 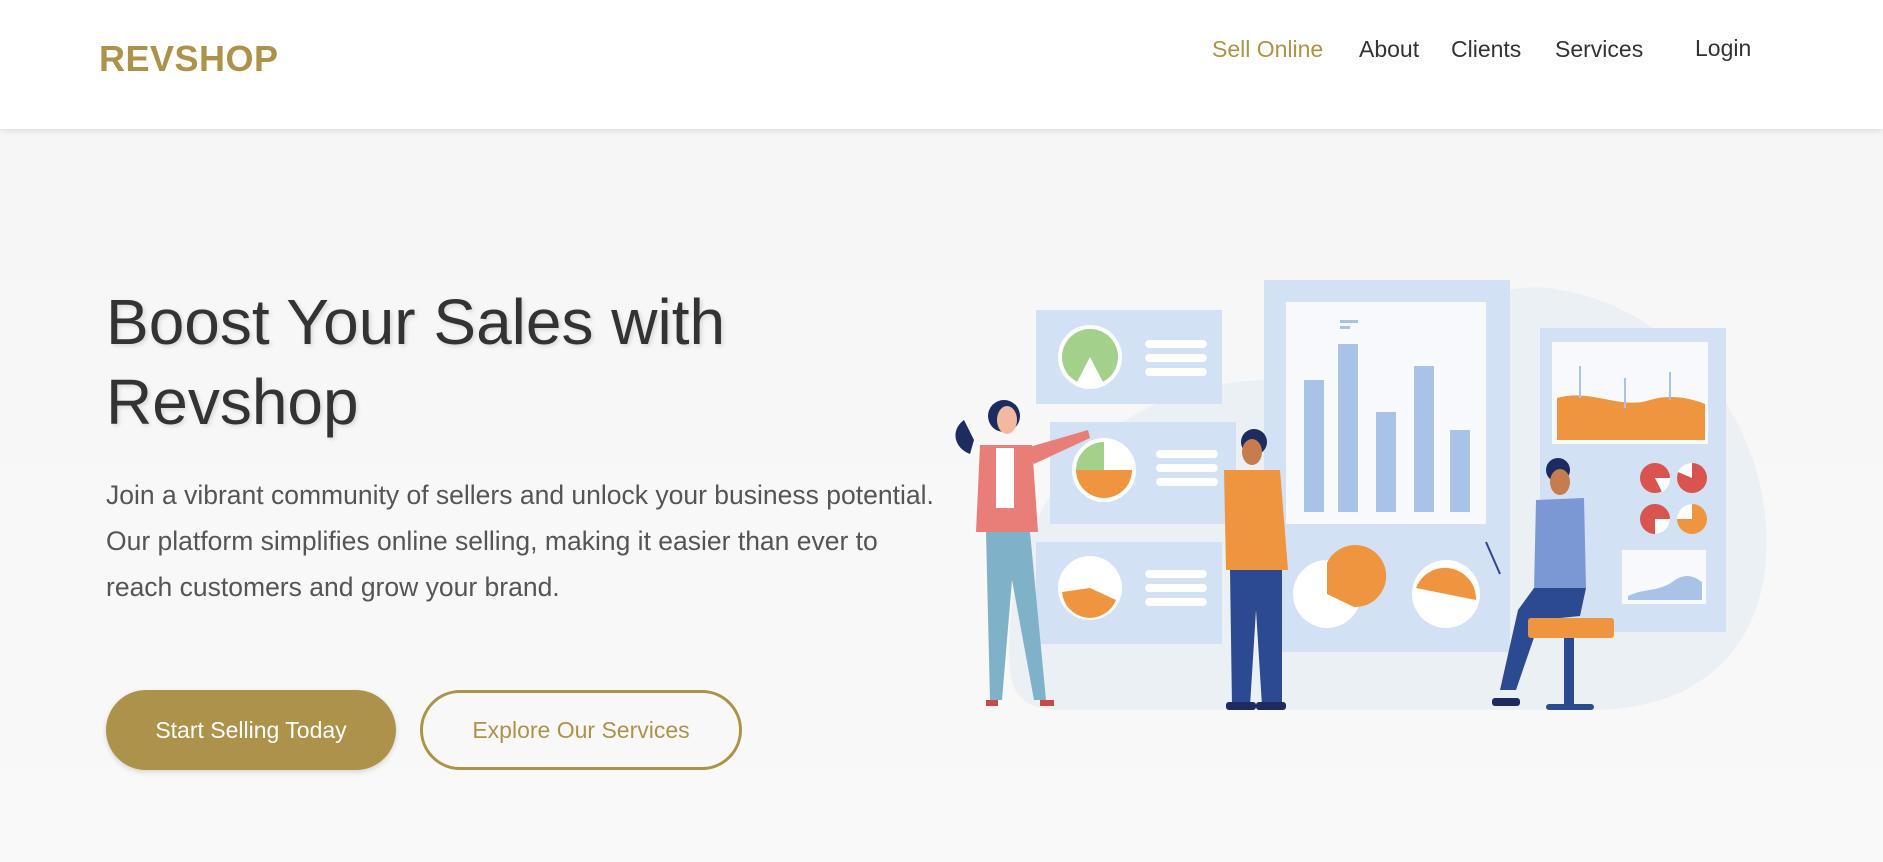 What do you see at coordinates (581, 730) in the screenshot?
I see `explore-services-button: Explore Our Services` at bounding box center [581, 730].